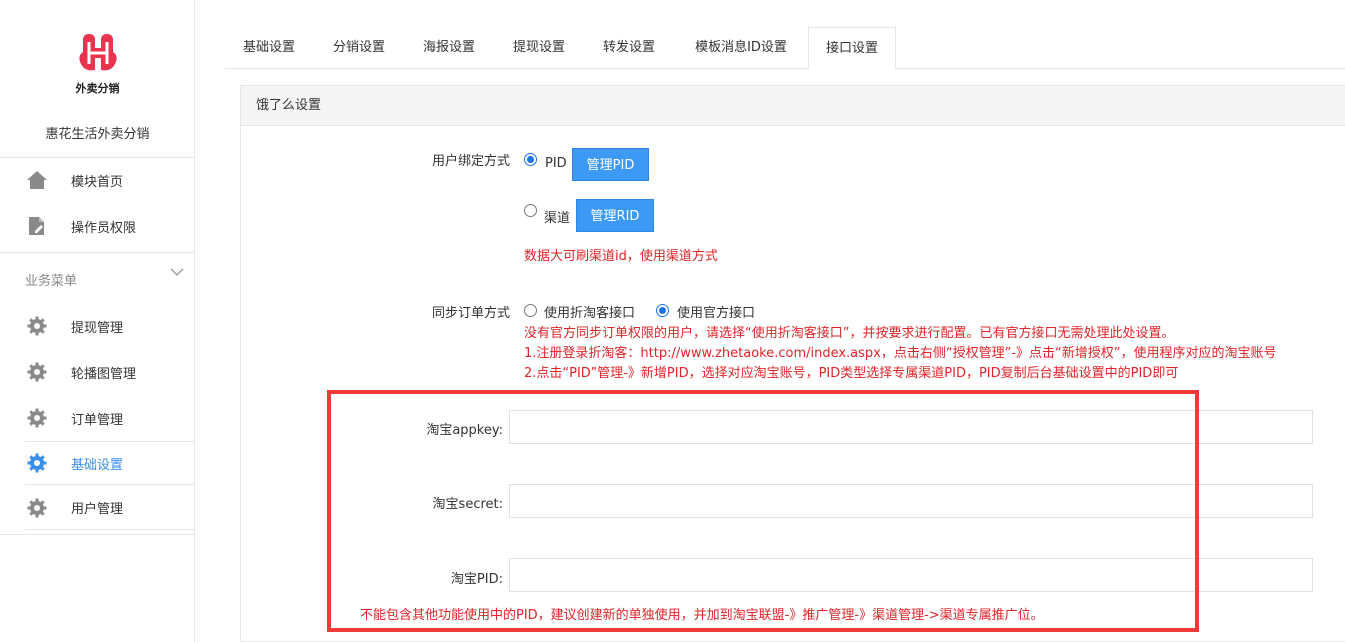 This screenshot has width=1345, height=642. Describe the element at coordinates (464, 430) in the screenshot. I see `appkey-label: 淘宝appkey:` at that location.